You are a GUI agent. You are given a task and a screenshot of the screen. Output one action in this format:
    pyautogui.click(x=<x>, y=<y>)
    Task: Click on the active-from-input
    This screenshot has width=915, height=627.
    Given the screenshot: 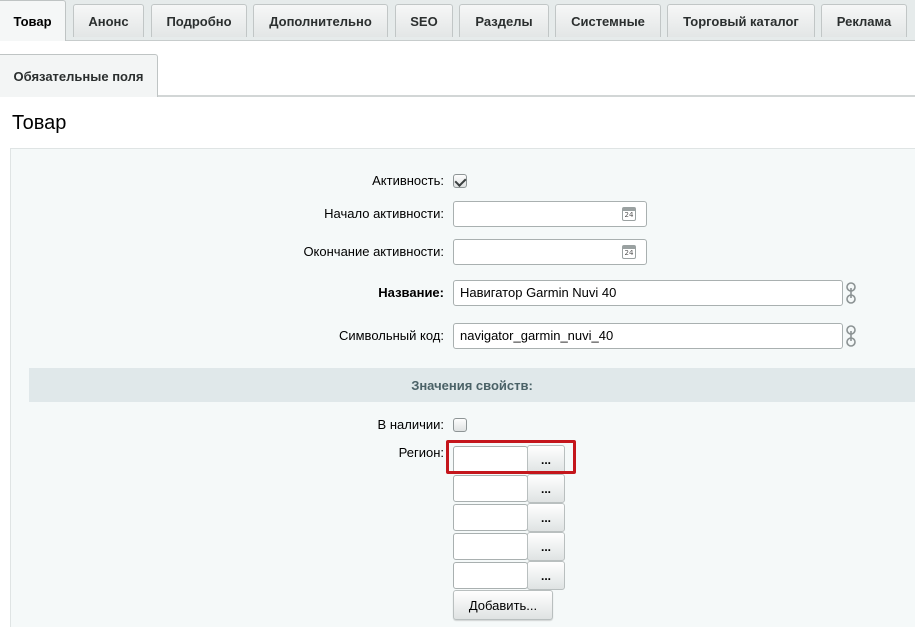 What is the action you would take?
    pyautogui.click(x=550, y=214)
    